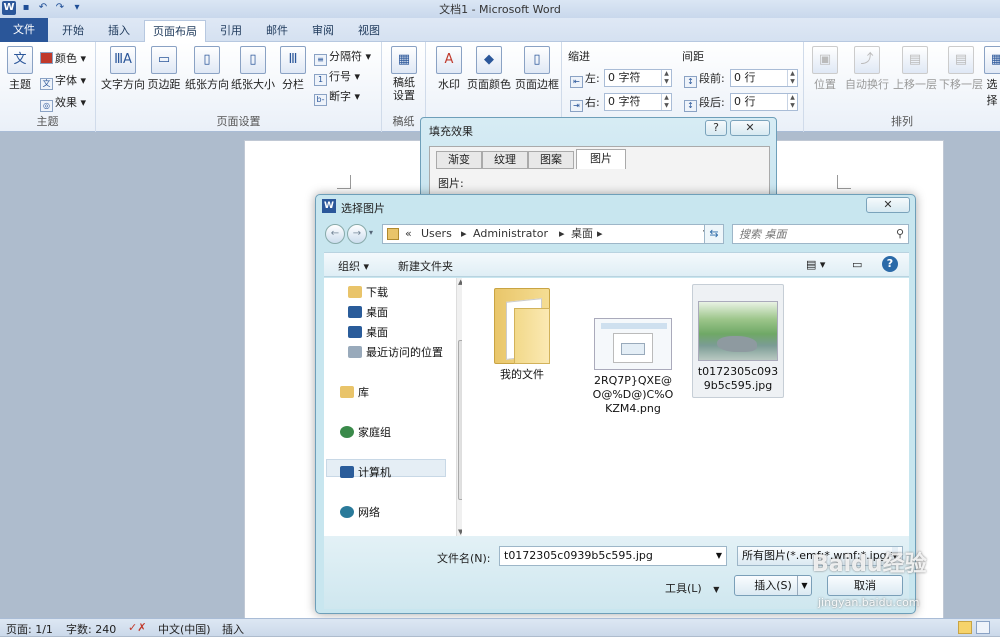  I want to click on colors-button: 颜色 ▾, so click(63, 58).